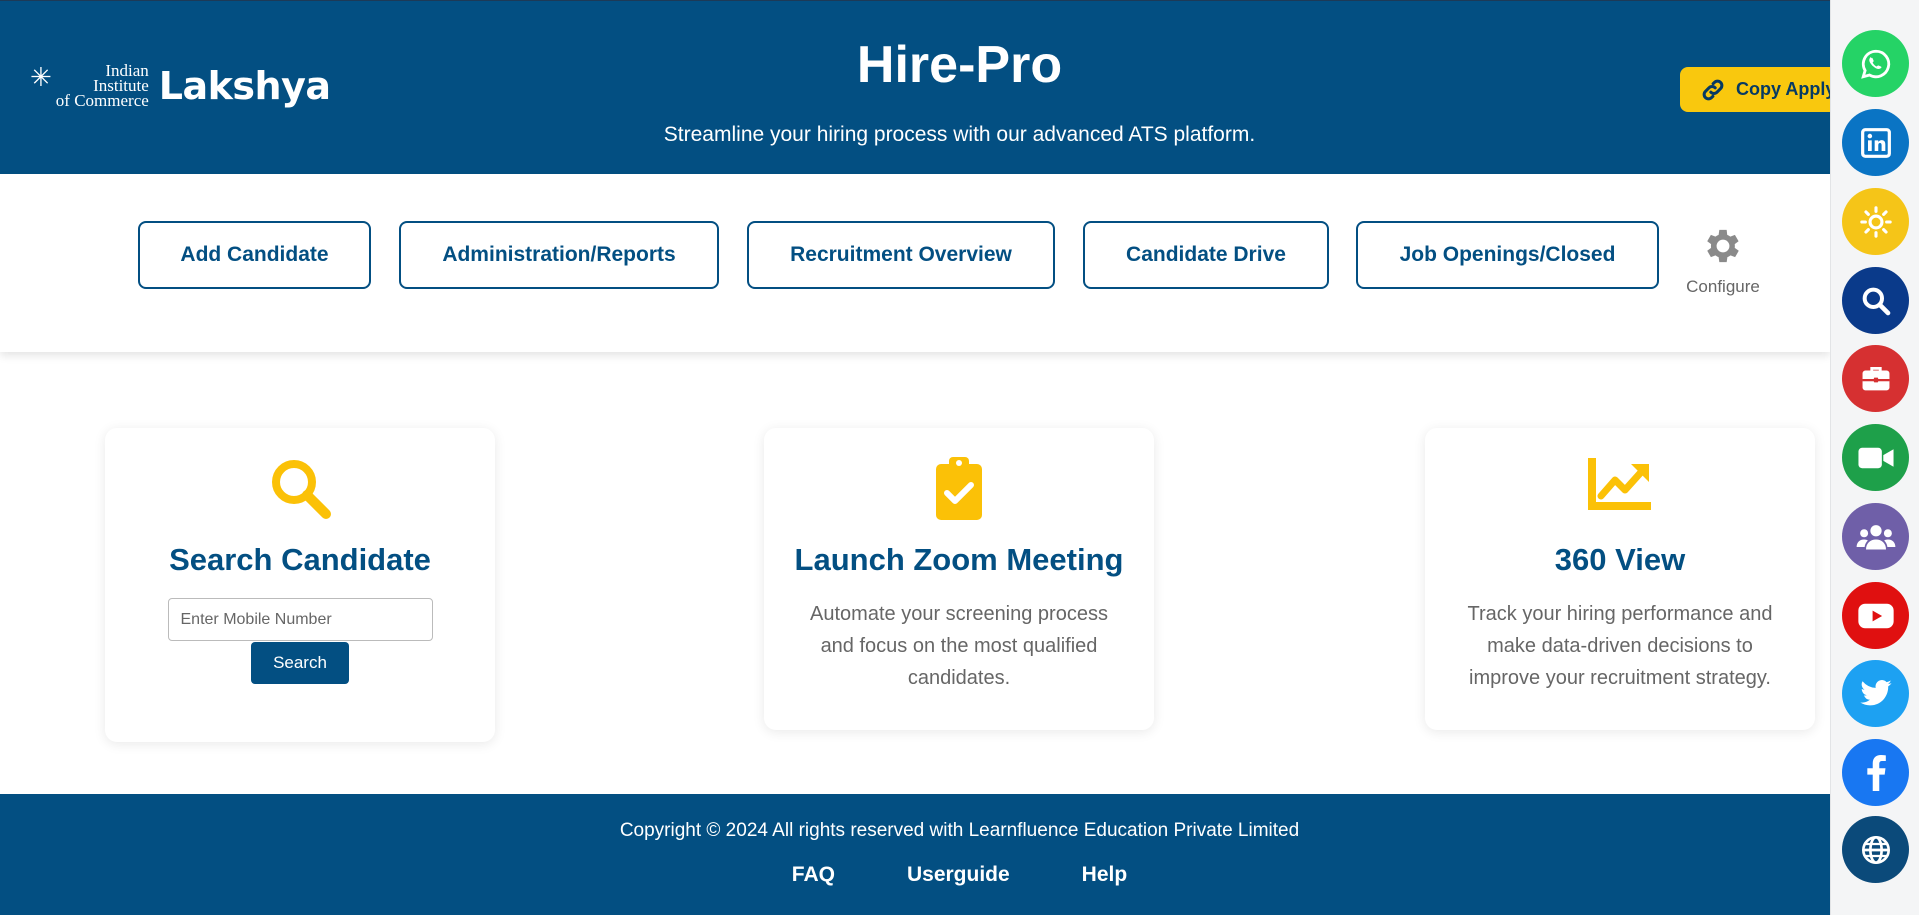  I want to click on twitter-button, so click(1875, 693).